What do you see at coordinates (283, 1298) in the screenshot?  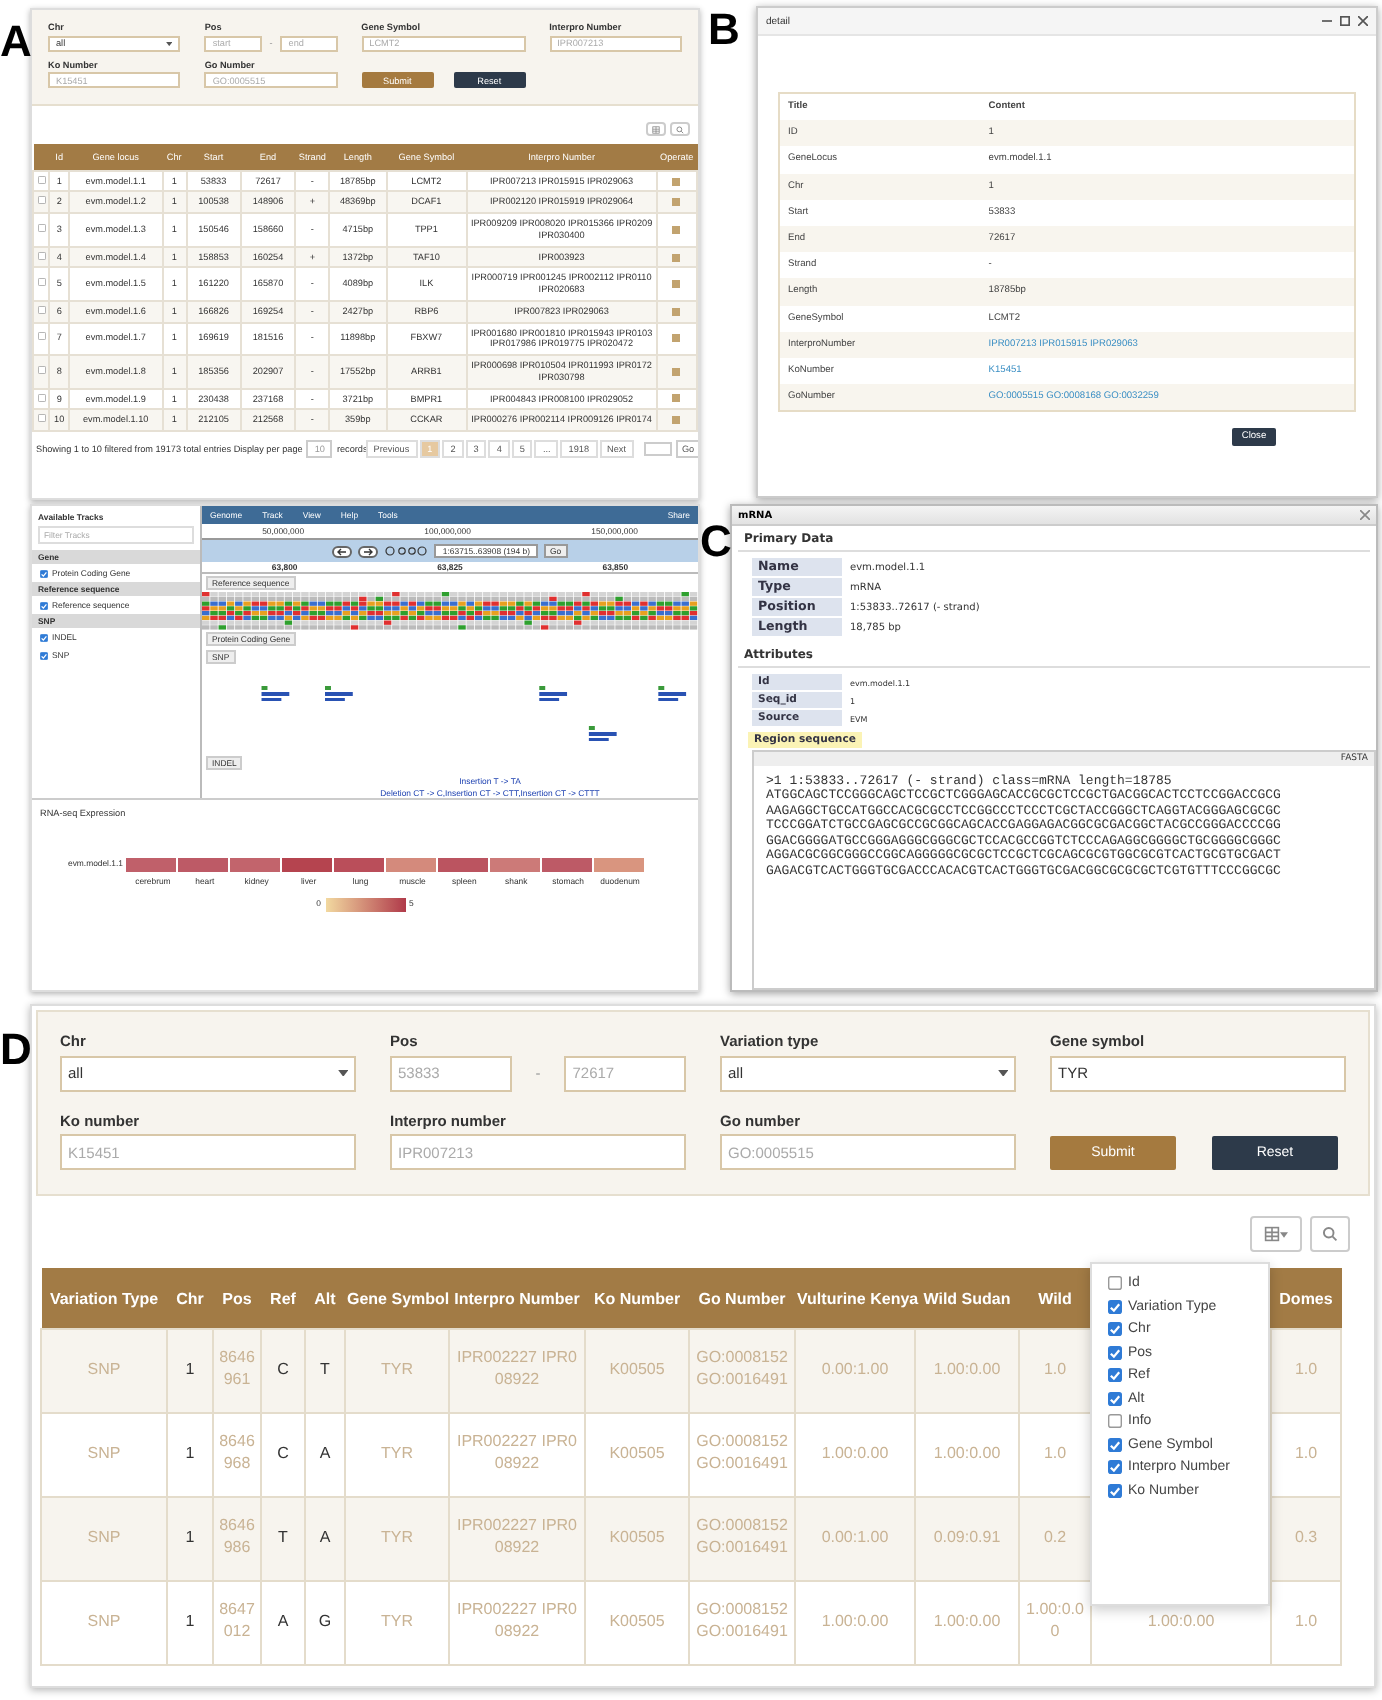 I see `column-header: Ref` at bounding box center [283, 1298].